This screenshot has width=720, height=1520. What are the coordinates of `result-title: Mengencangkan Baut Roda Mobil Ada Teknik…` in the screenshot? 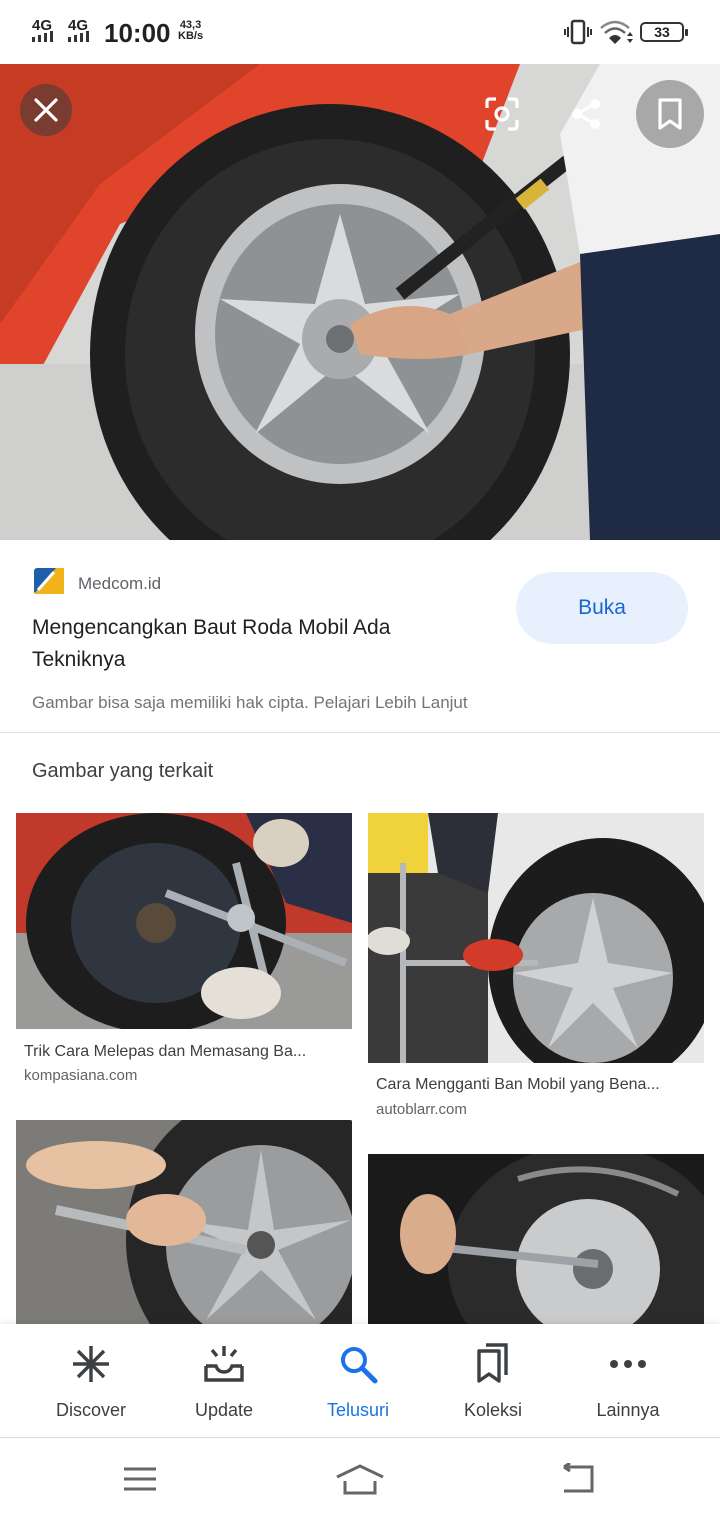 It's located at (252, 644).